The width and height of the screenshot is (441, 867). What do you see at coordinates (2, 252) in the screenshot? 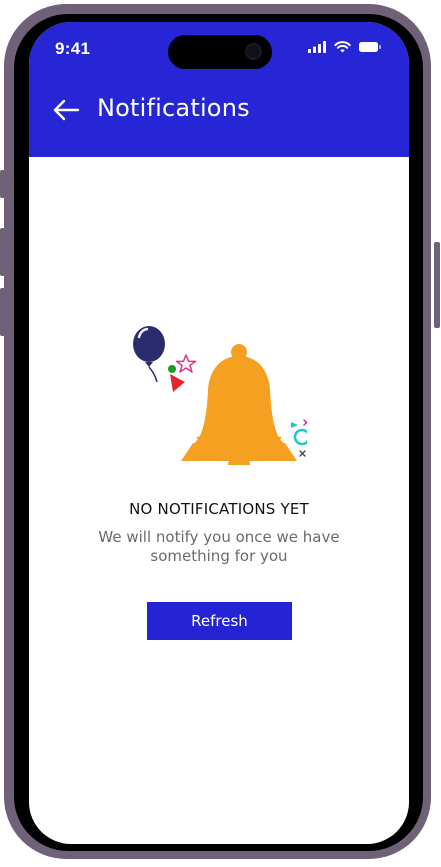
I see `phone-side-button-volume-up` at bounding box center [2, 252].